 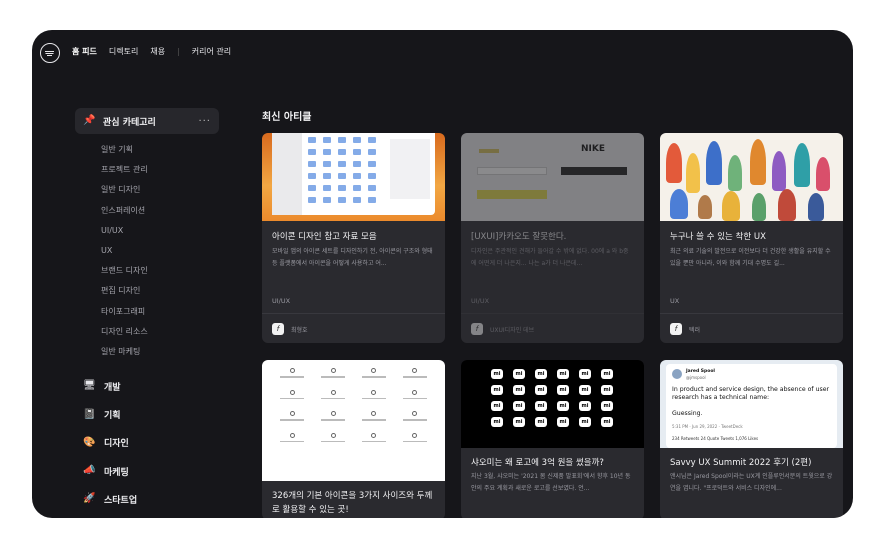 What do you see at coordinates (442, 53) in the screenshot?
I see `top-navigation: 홈 피드 디렉토리 채용 | 커리어 관리` at bounding box center [442, 53].